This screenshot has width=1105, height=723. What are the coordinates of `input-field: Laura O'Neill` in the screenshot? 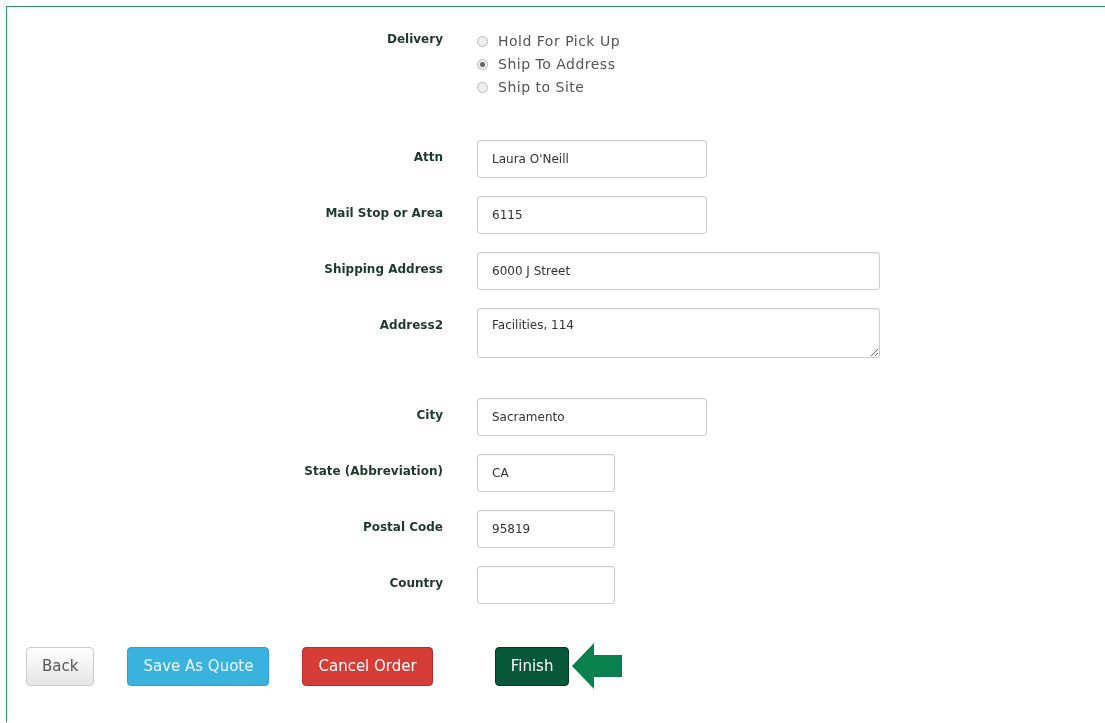 It's located at (592, 159).